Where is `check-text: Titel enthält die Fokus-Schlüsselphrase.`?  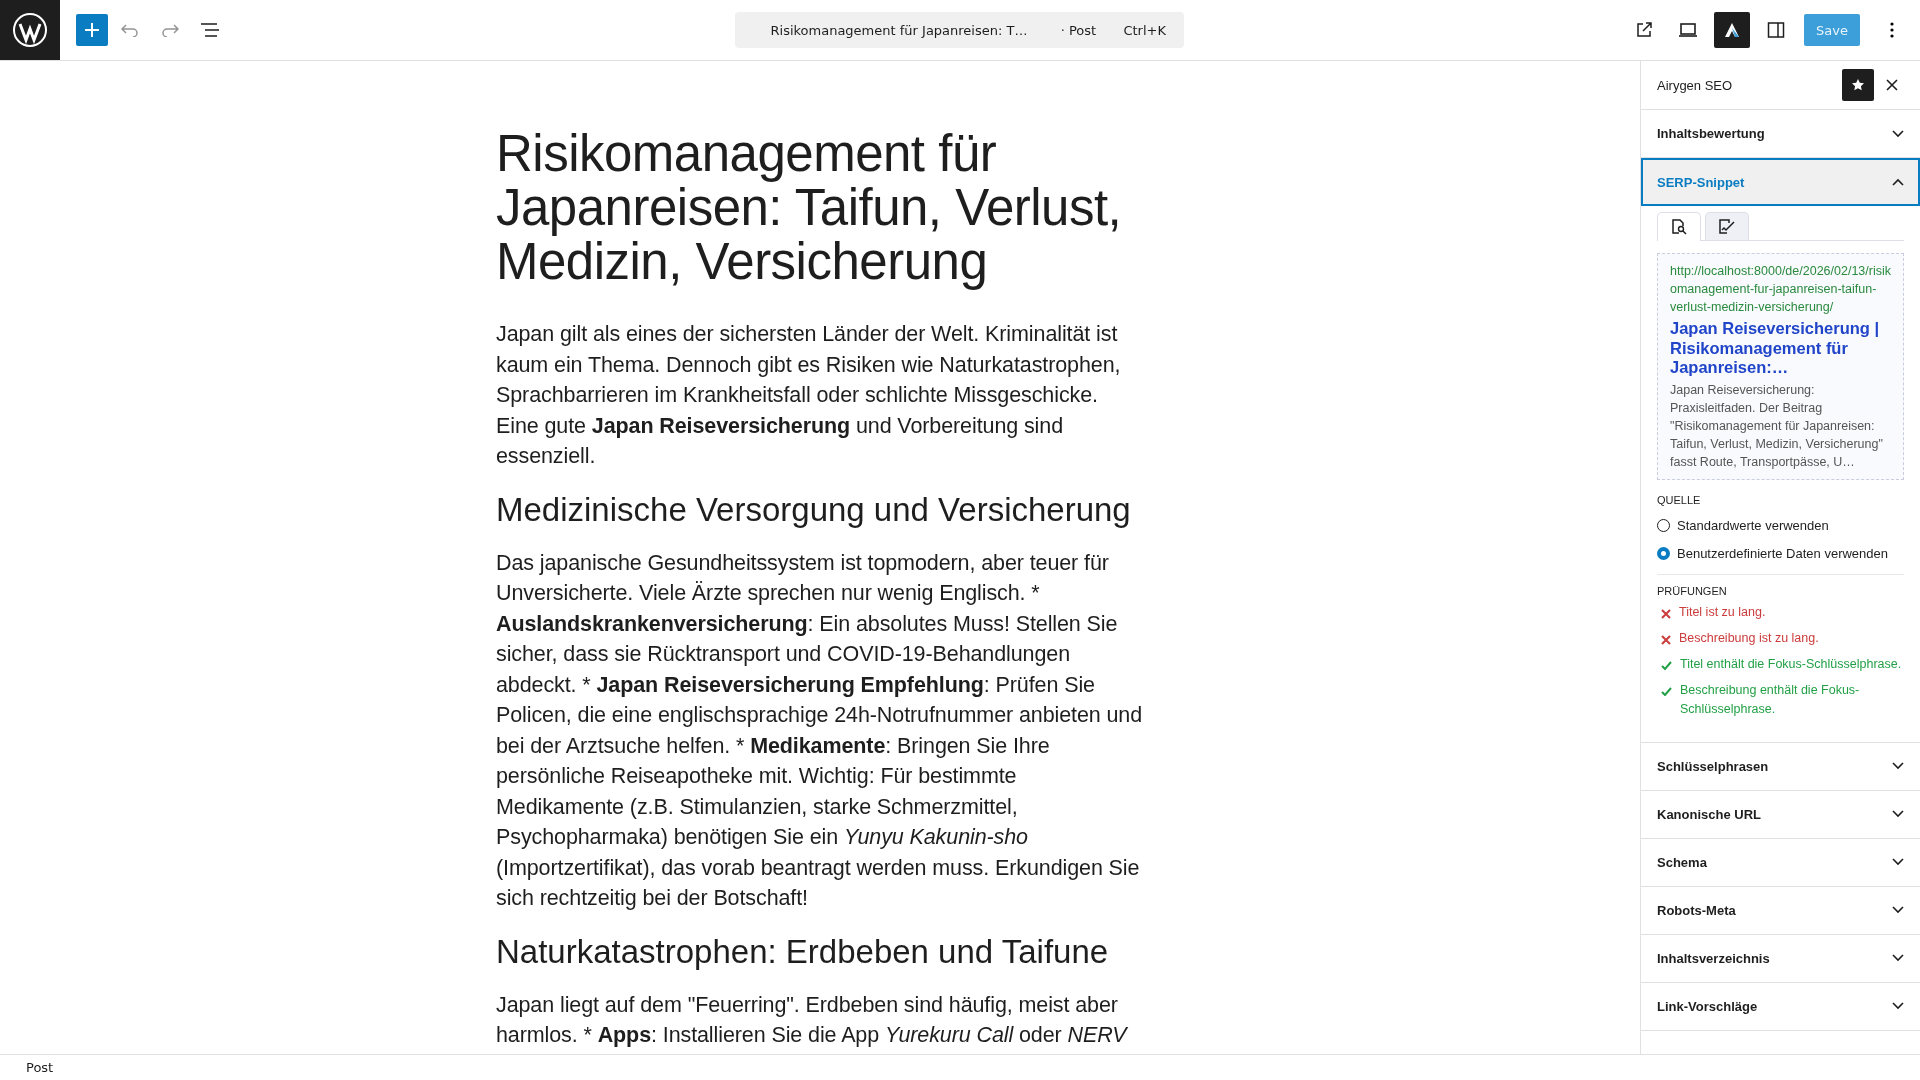 check-text: Titel enthält die Fokus-Schlüsselphrase. is located at coordinates (1791, 664).